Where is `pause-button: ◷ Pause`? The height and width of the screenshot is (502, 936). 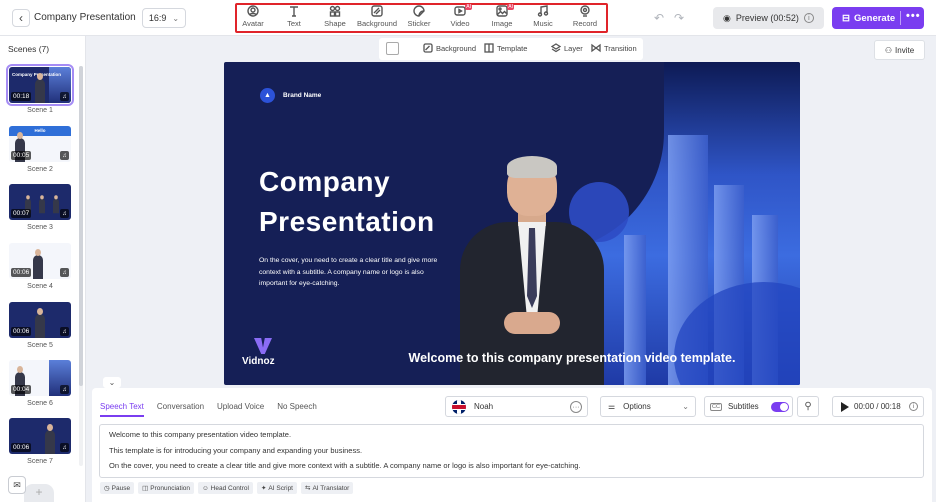 pause-button: ◷ Pause is located at coordinates (117, 488).